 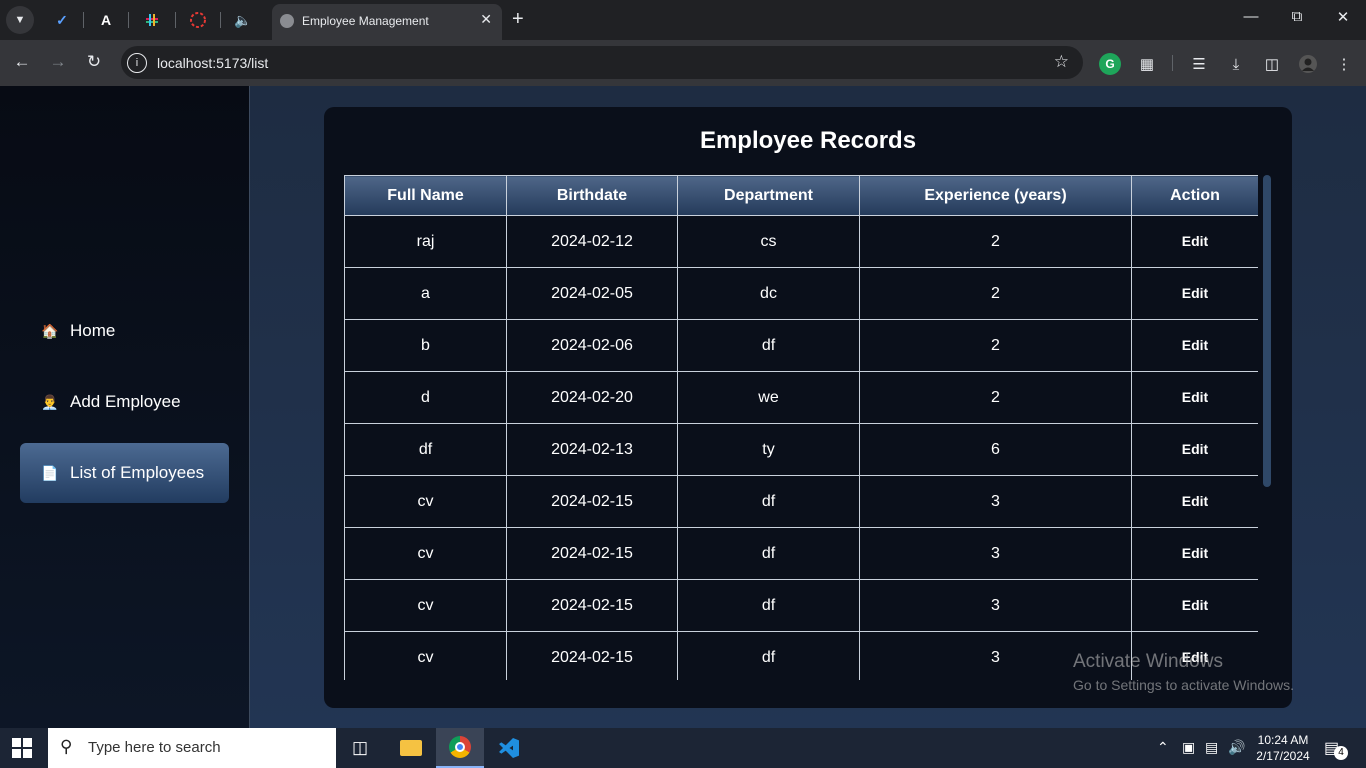 What do you see at coordinates (995, 195) in the screenshot?
I see `column-header-experience: Experience (years)` at bounding box center [995, 195].